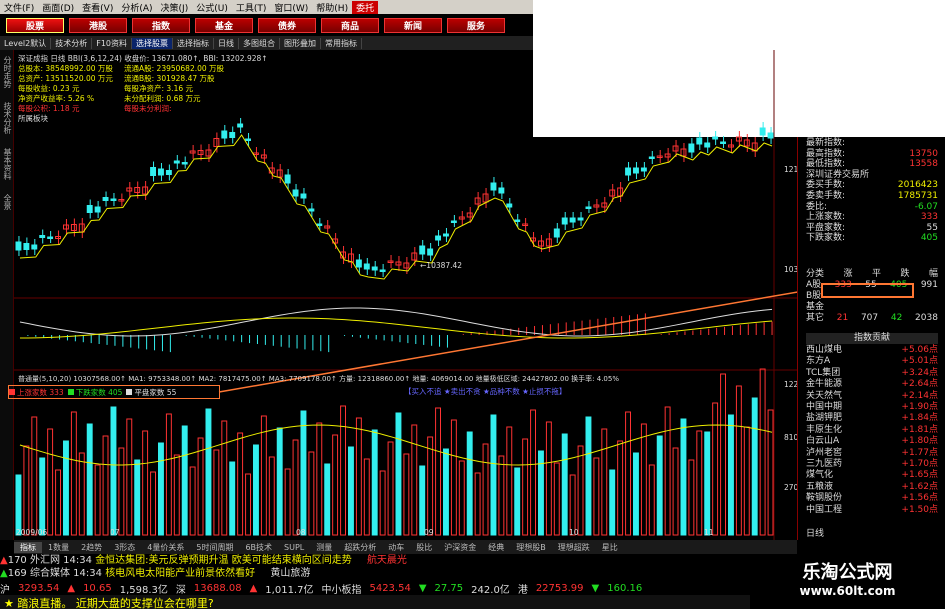 The image size is (945, 609). Describe the element at coordinates (815, 534) in the screenshot. I see `panel-footer: 日线` at that location.